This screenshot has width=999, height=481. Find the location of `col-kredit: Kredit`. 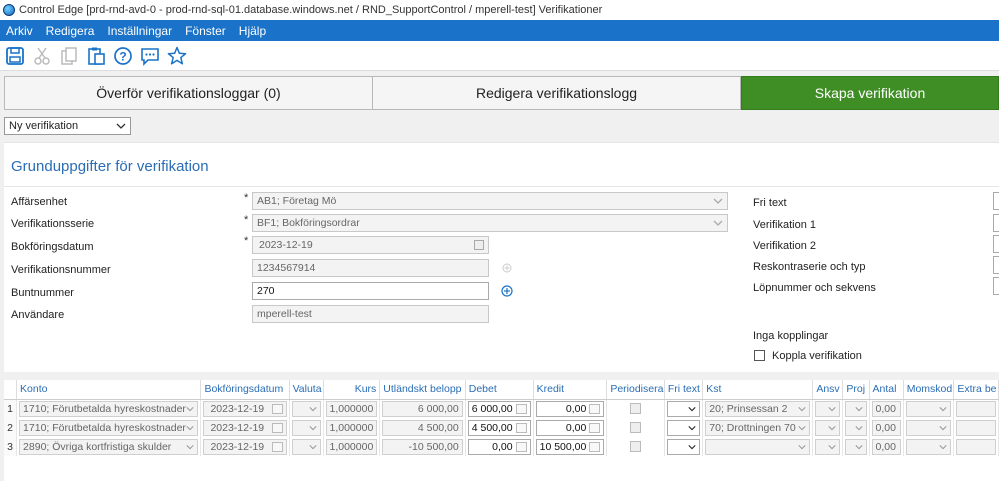

col-kredit: Kredit is located at coordinates (570, 390).